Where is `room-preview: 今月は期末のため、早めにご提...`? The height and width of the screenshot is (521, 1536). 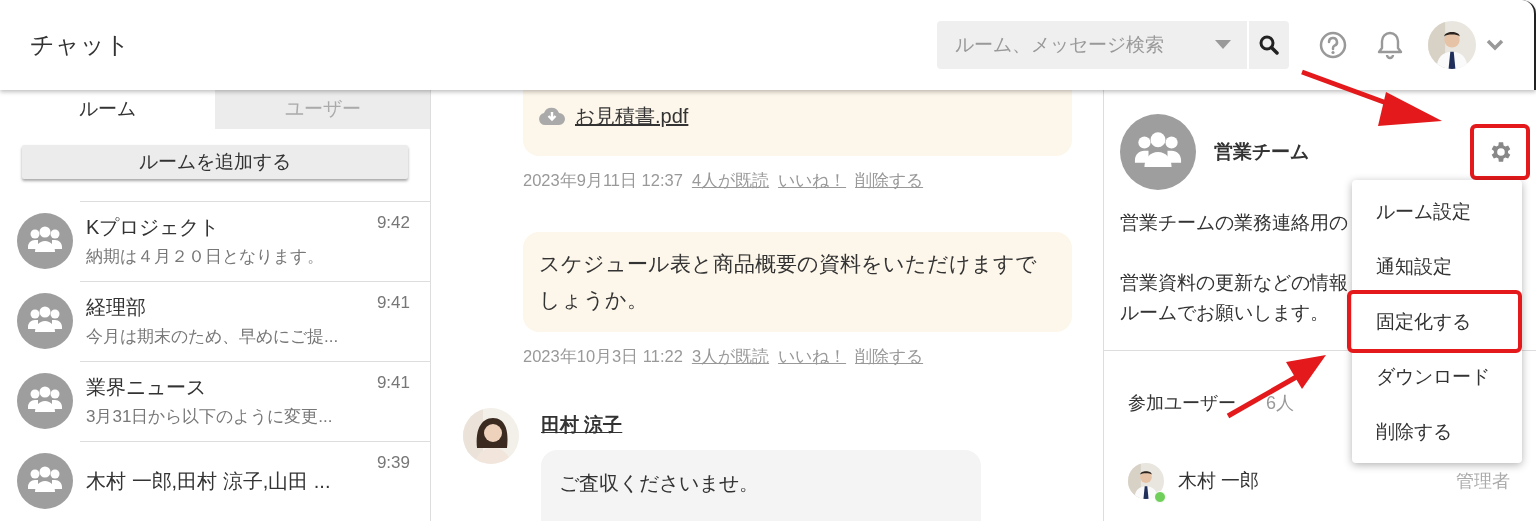 room-preview: 今月は期末のため、早めにご提... is located at coordinates (213, 337).